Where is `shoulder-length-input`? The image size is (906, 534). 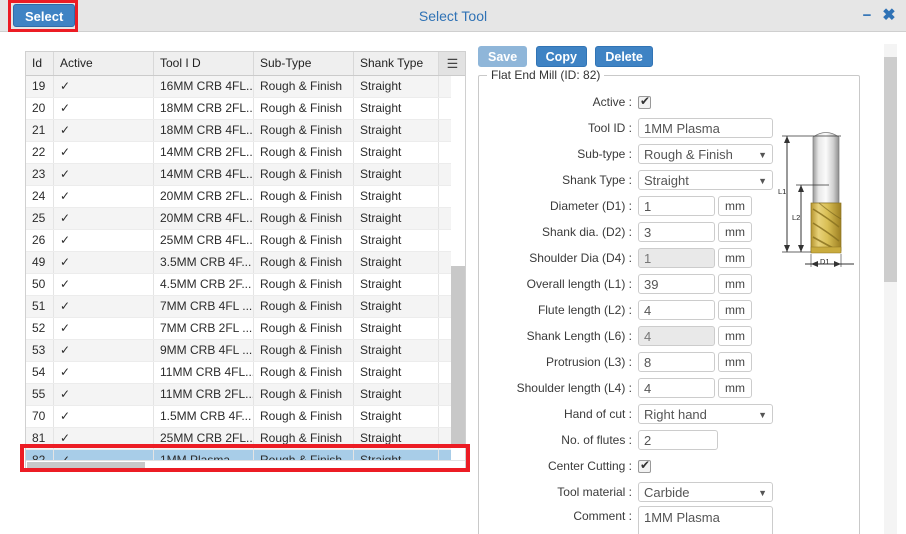 shoulder-length-input is located at coordinates (676, 388).